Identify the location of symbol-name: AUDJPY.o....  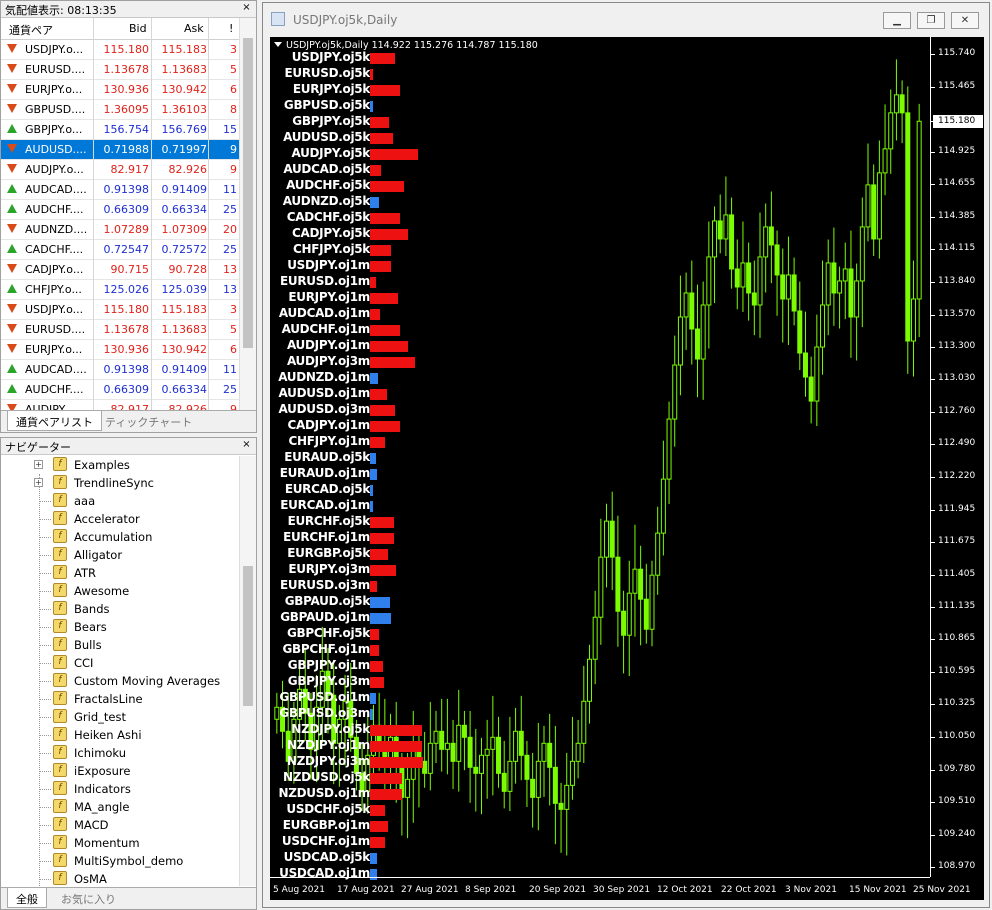
(54, 169).